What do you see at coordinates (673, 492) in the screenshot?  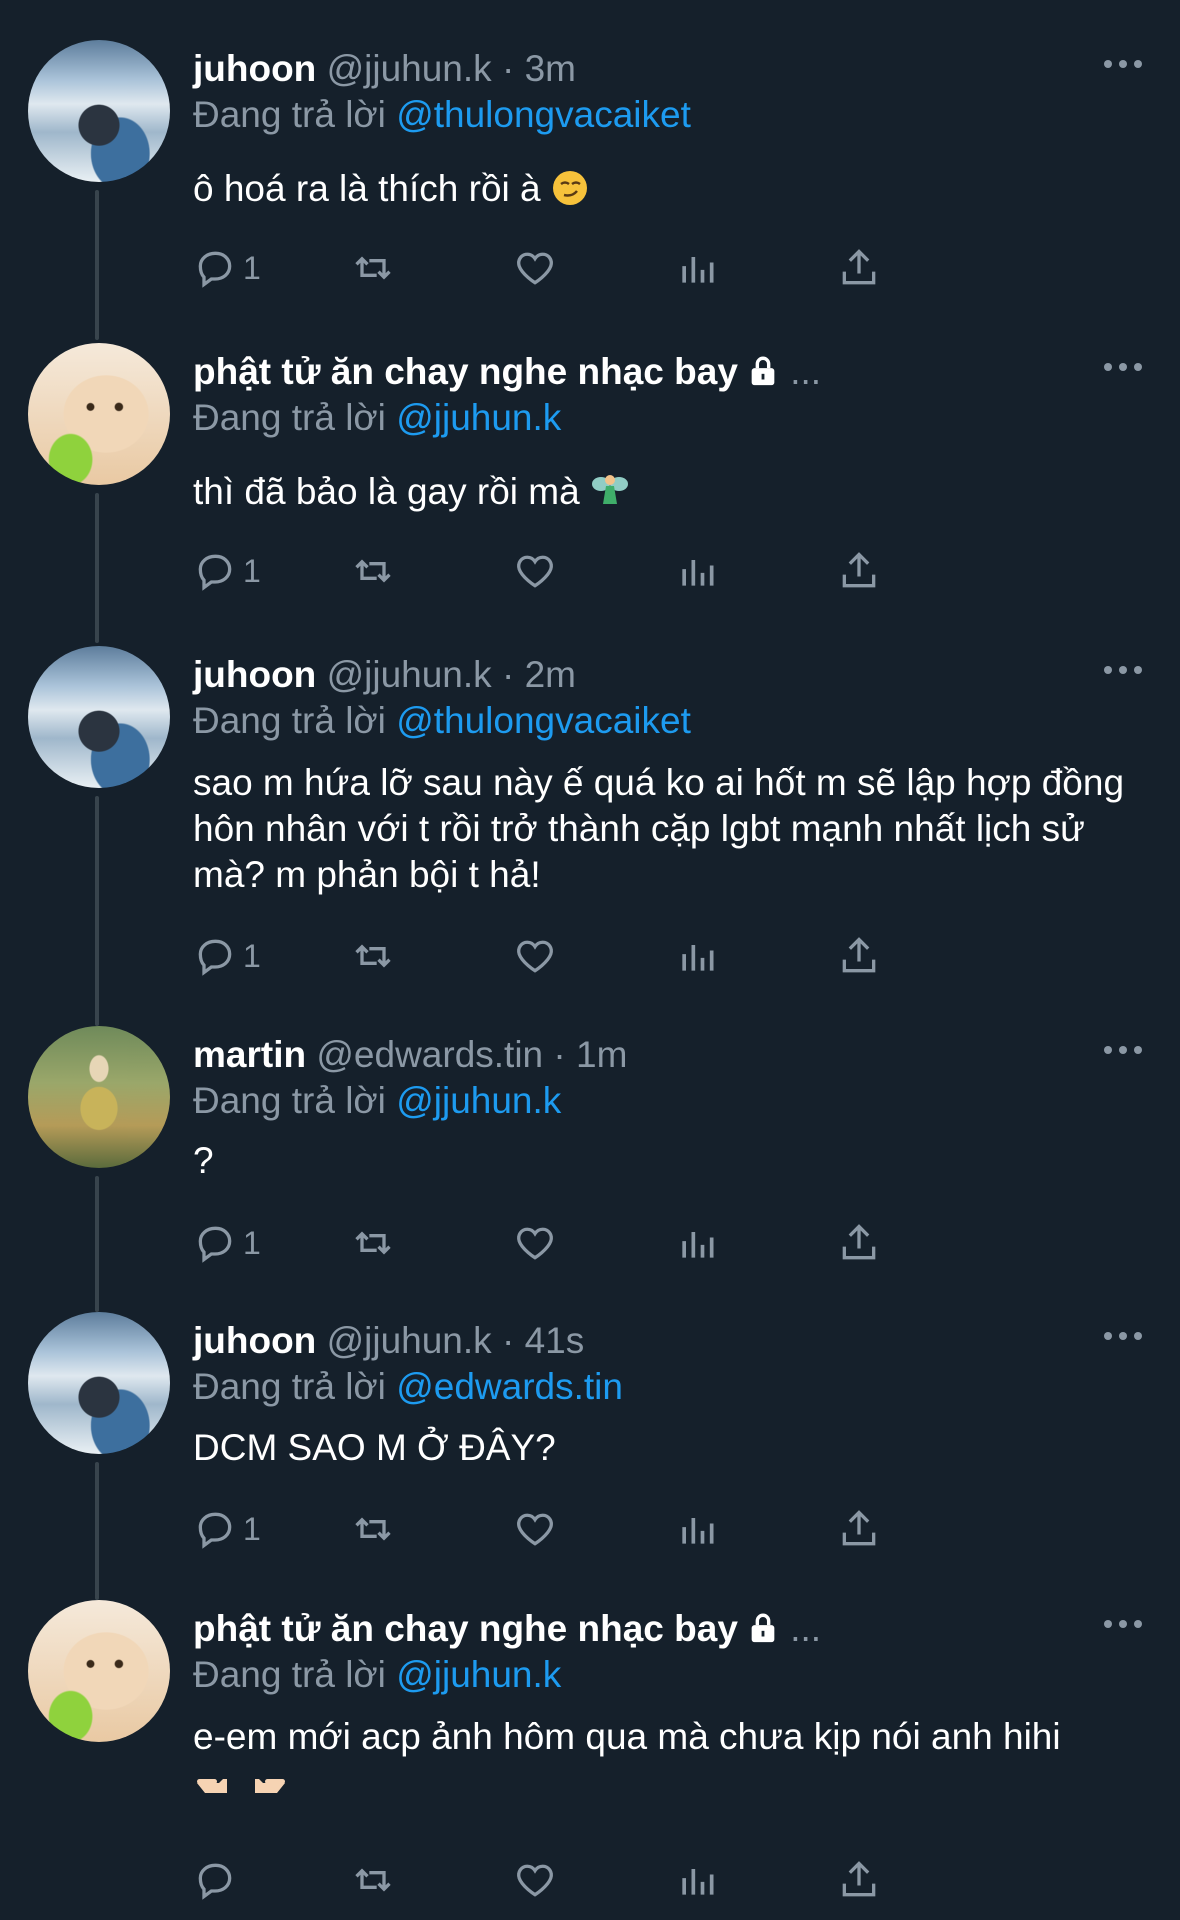 I see `tweet-text: thì đã bảo là gay rồi mà` at bounding box center [673, 492].